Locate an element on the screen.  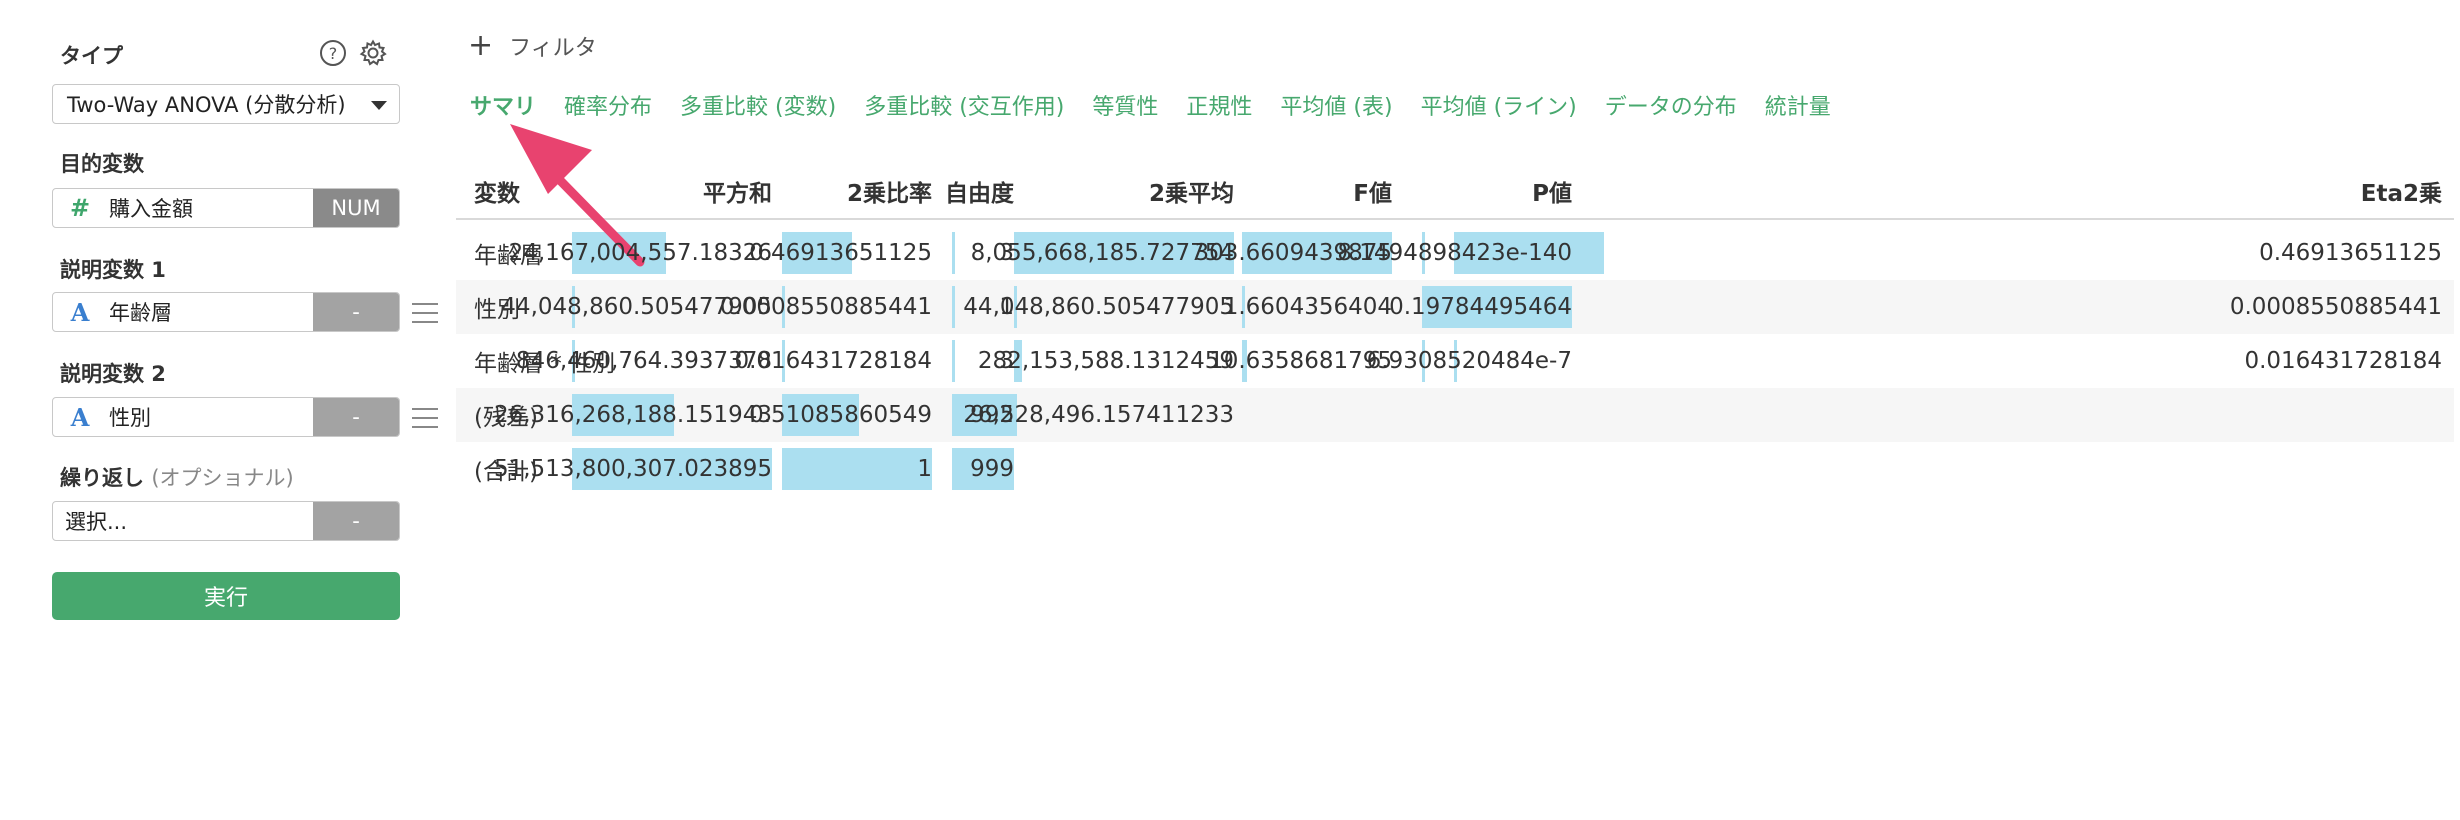
column-header: P値 is located at coordinates (1494, 191).